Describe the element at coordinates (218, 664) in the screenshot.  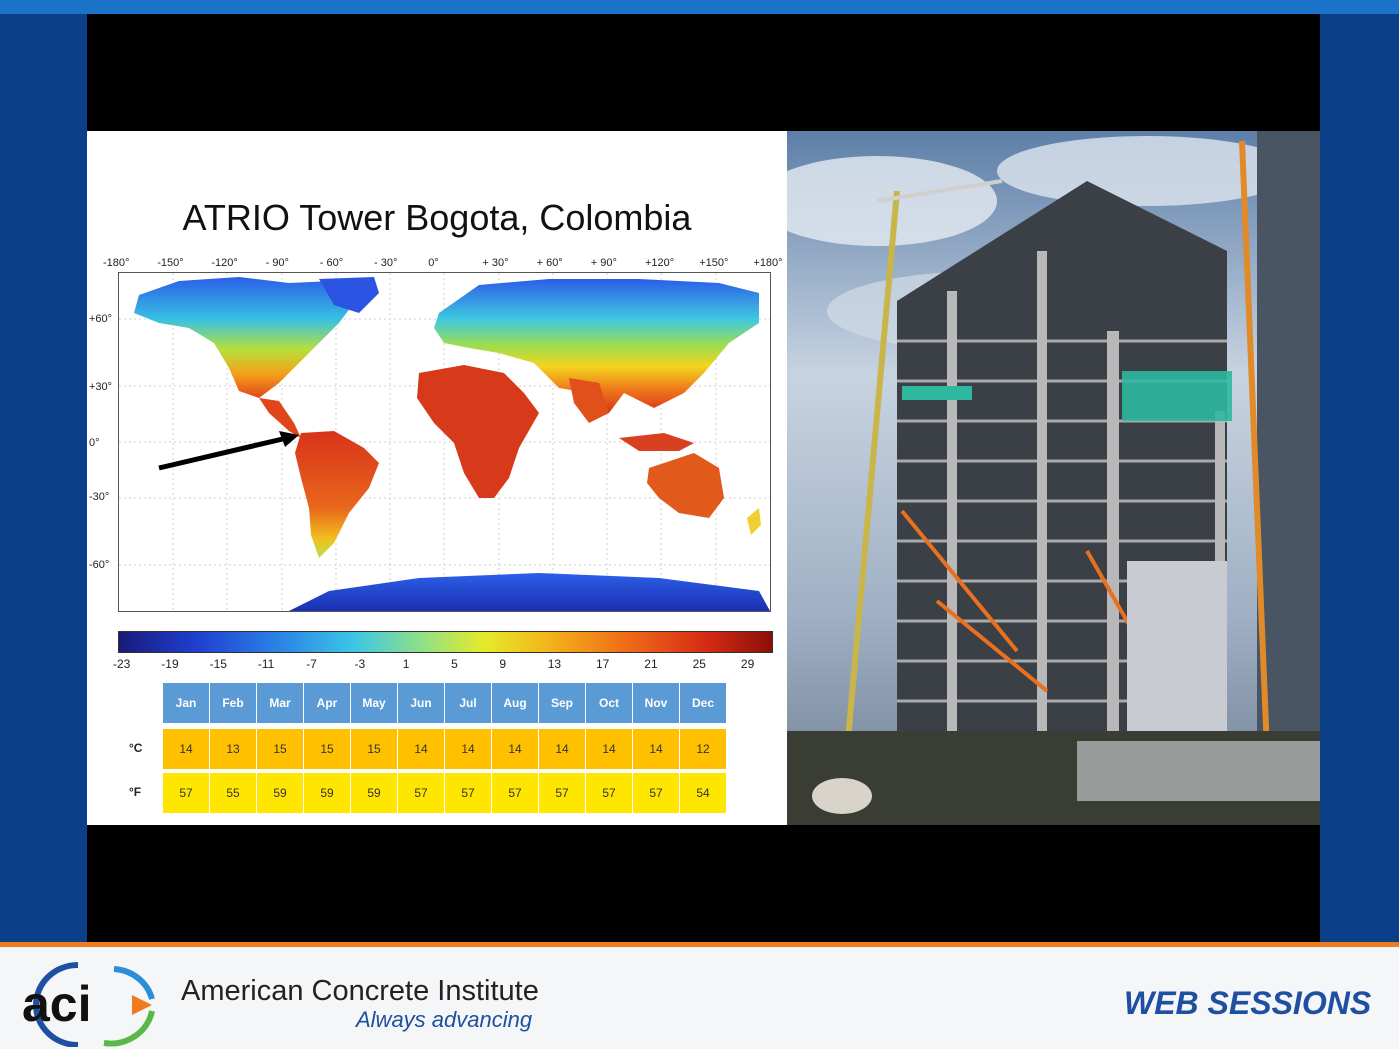
I see `colorbar-label: -15` at that location.